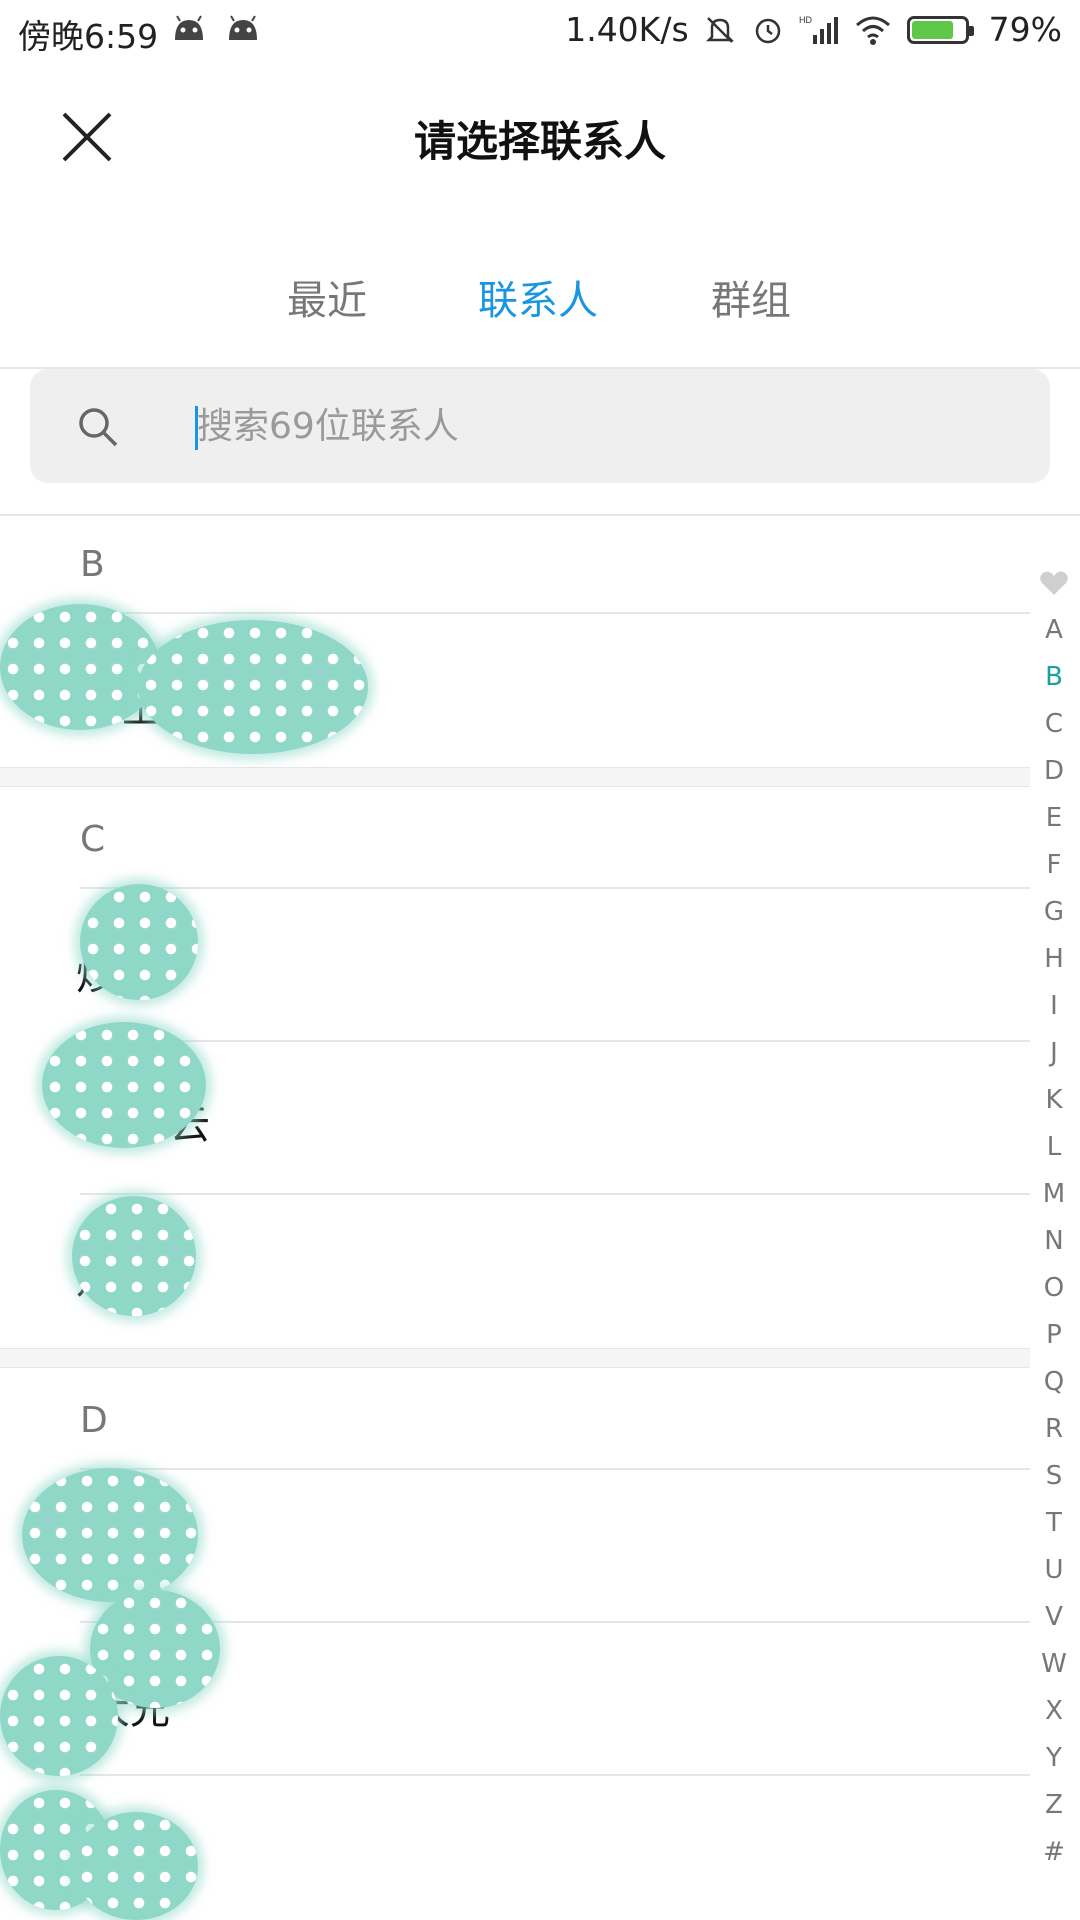 Image resolution: width=1080 pixels, height=1920 pixels. What do you see at coordinates (818, 29) in the screenshot?
I see `signal-icon: HD` at bounding box center [818, 29].